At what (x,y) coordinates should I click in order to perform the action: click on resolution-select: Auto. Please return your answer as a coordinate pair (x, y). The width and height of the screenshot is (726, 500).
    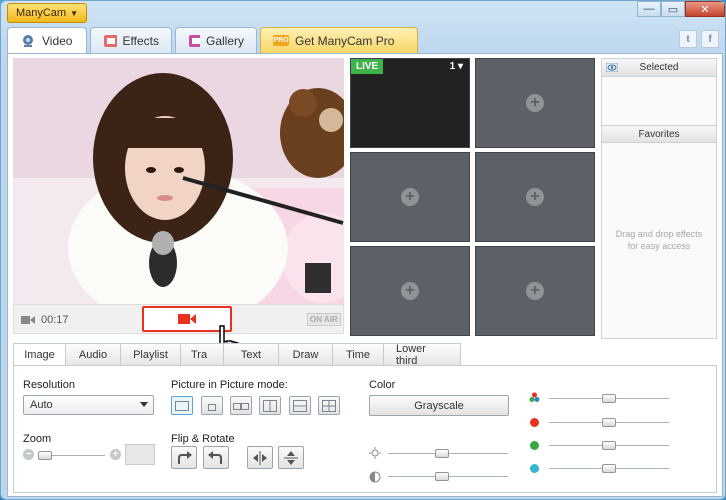
    Looking at the image, I should click on (88, 405).